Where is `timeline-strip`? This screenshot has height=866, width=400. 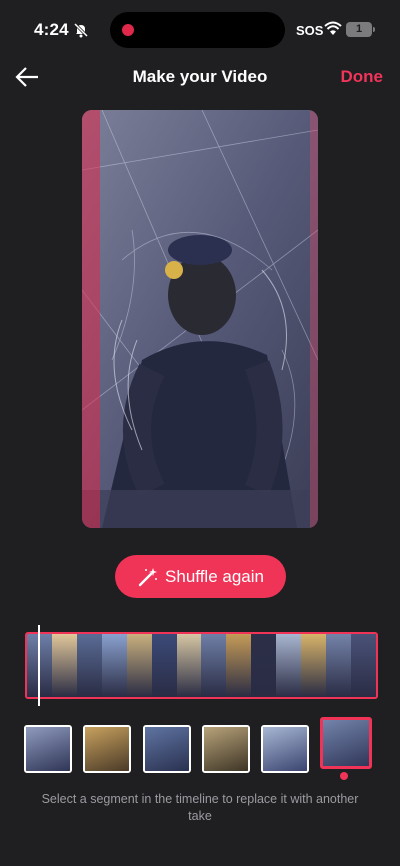
timeline-strip is located at coordinates (201, 665).